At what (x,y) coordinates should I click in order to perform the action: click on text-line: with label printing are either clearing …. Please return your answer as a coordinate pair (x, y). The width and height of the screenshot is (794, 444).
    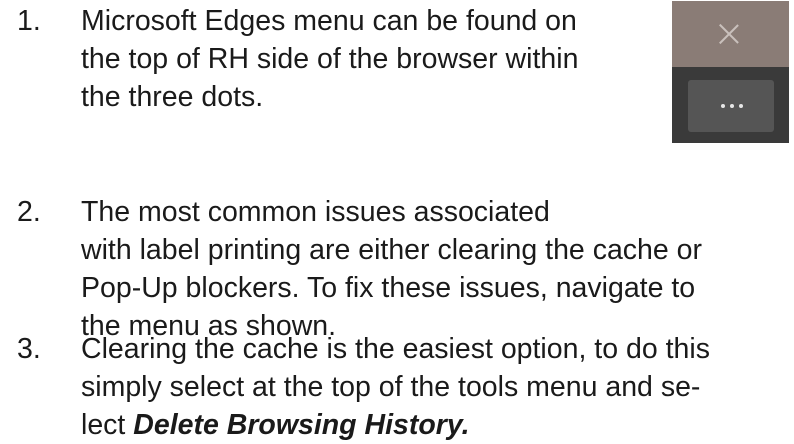
    Looking at the image, I should click on (392, 250).